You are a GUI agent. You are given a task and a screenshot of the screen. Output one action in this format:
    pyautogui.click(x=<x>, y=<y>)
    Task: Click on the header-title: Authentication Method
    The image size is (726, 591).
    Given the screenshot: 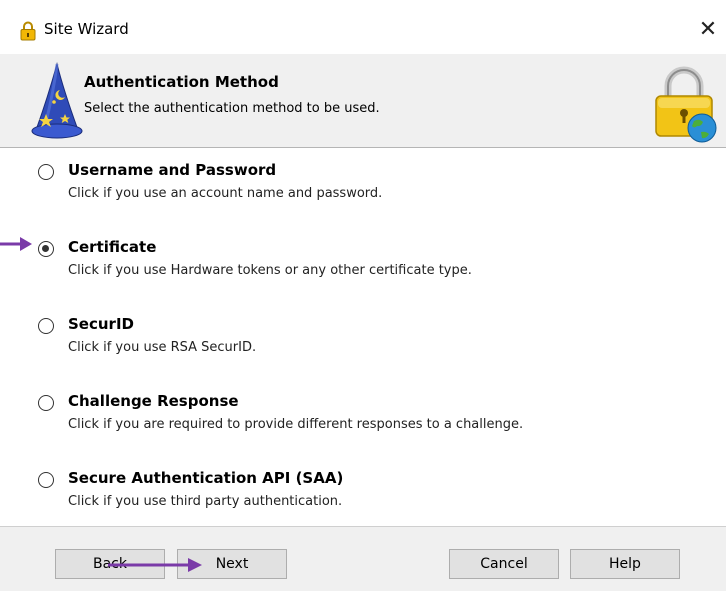 What is the action you would take?
    pyautogui.click(x=181, y=82)
    